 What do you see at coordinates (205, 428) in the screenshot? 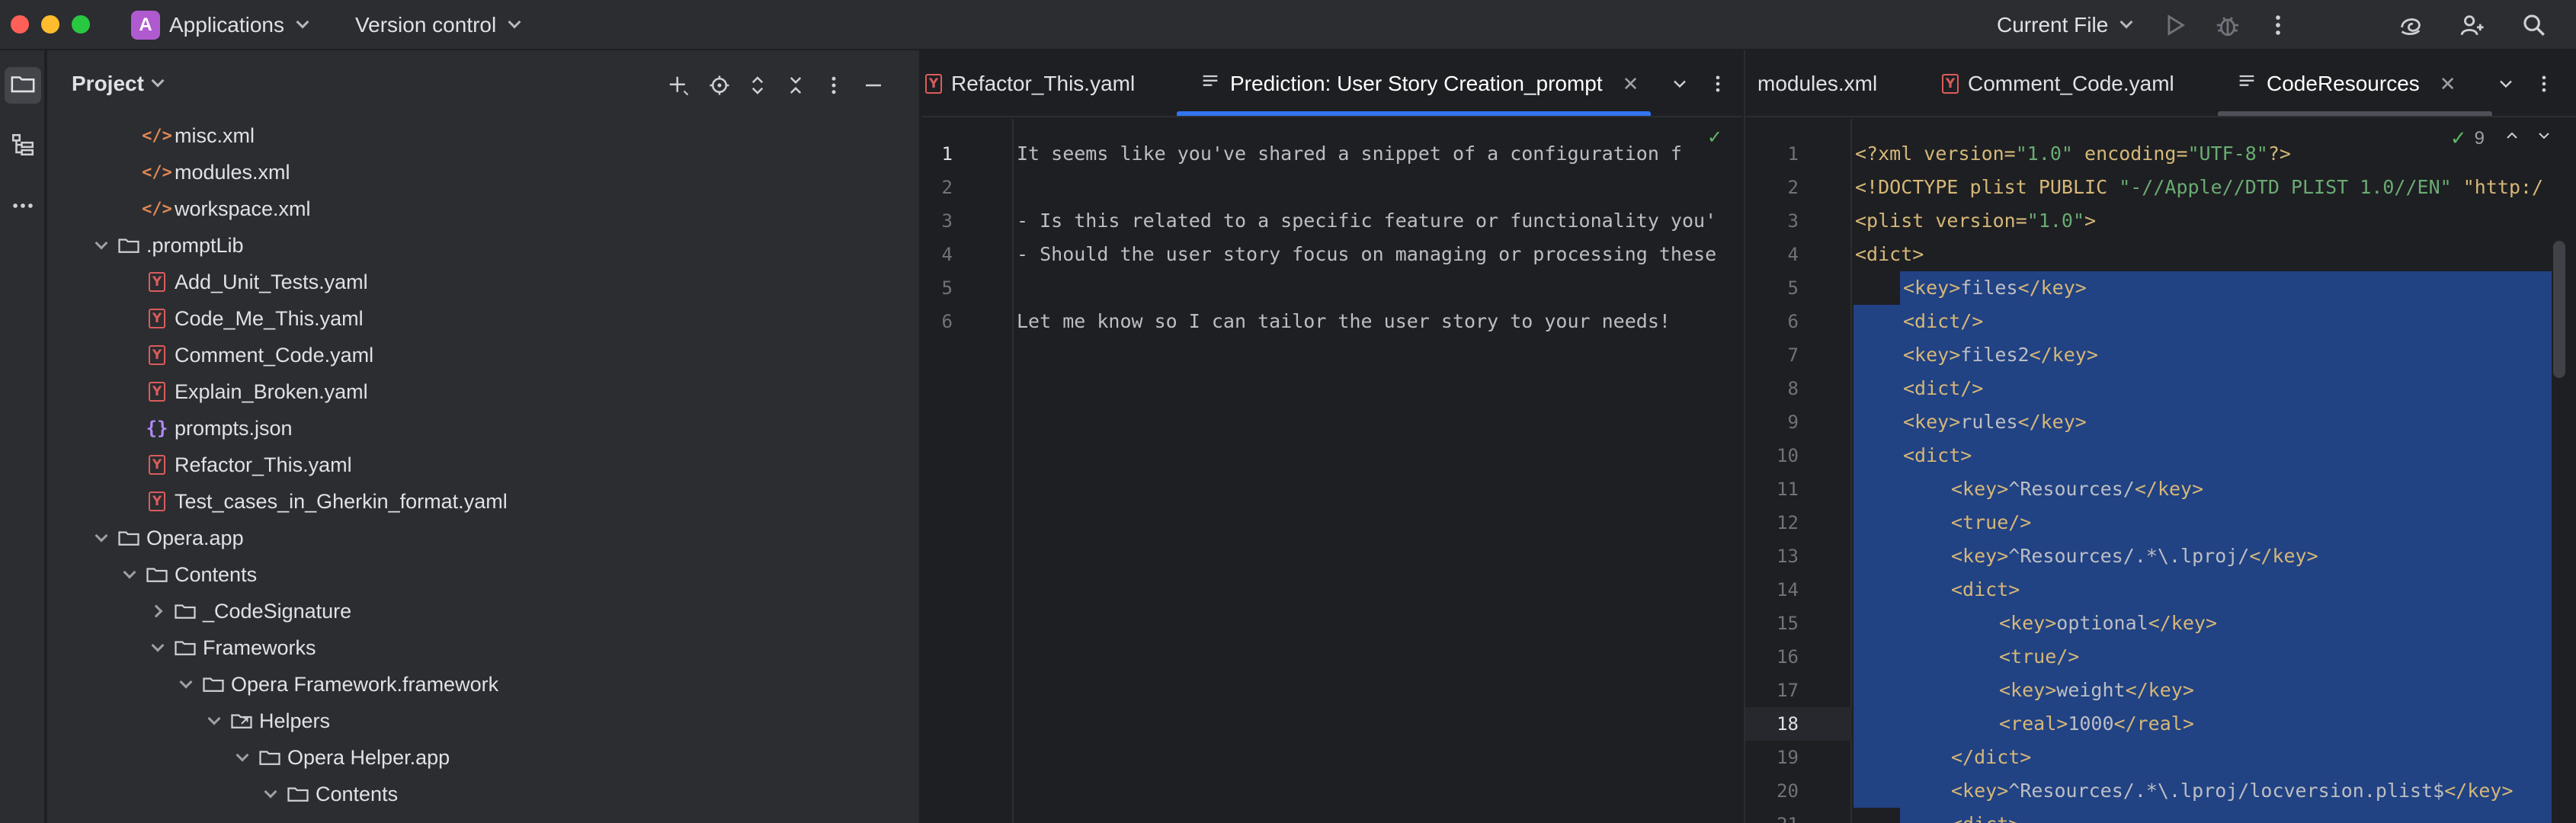
I see `tree-file: {} prompts.json` at bounding box center [205, 428].